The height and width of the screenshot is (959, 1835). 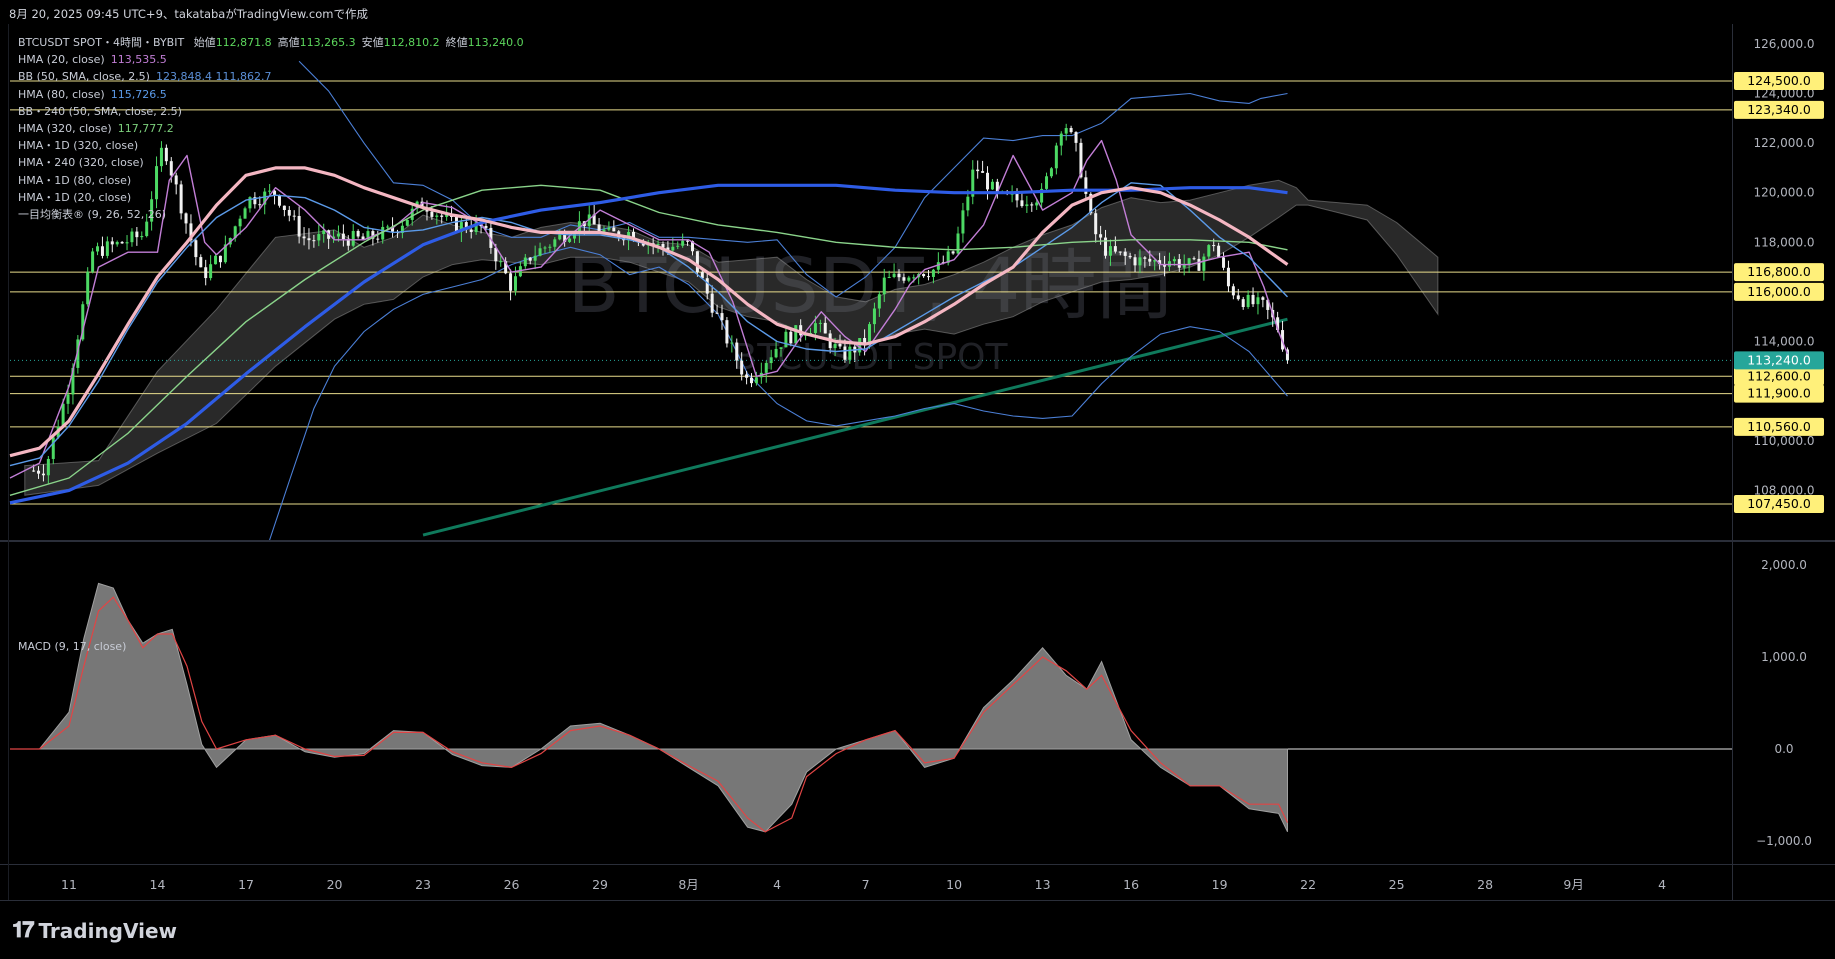 What do you see at coordinates (1220, 884) in the screenshot?
I see `time-tick-label: 19` at bounding box center [1220, 884].